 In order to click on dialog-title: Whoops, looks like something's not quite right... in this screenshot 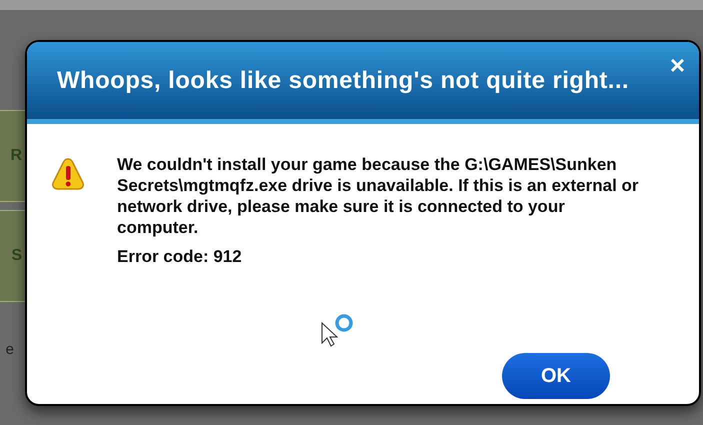, I will do `click(343, 81)`.